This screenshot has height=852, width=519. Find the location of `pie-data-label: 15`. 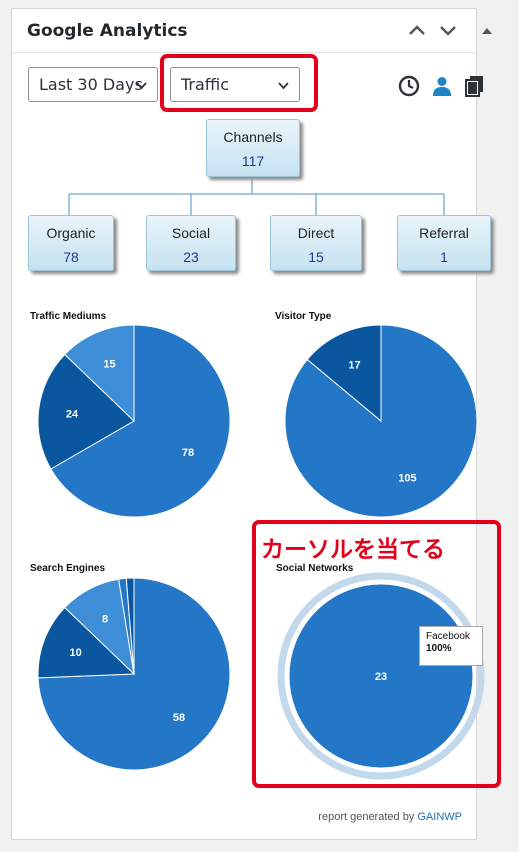

pie-data-label: 15 is located at coordinates (109, 365).